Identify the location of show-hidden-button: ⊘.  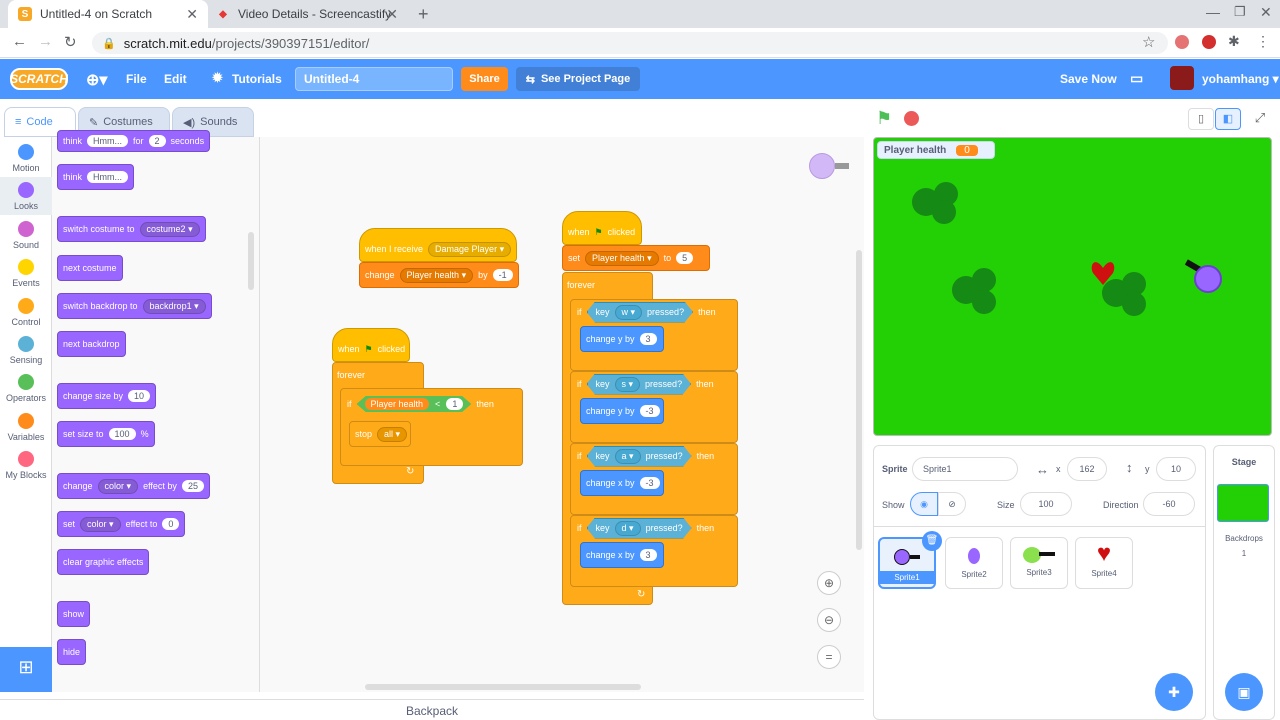
(952, 504).